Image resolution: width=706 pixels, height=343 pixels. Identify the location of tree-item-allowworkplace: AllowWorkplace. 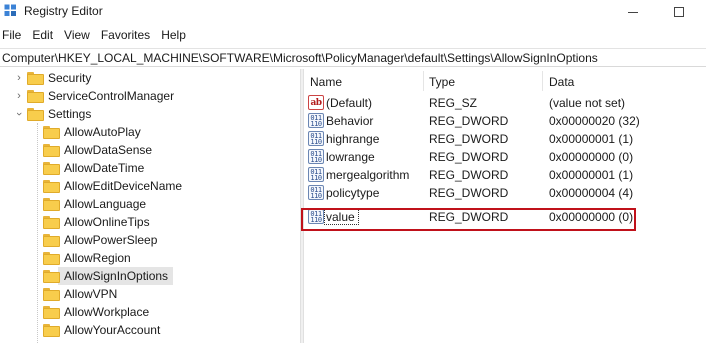
(150, 312).